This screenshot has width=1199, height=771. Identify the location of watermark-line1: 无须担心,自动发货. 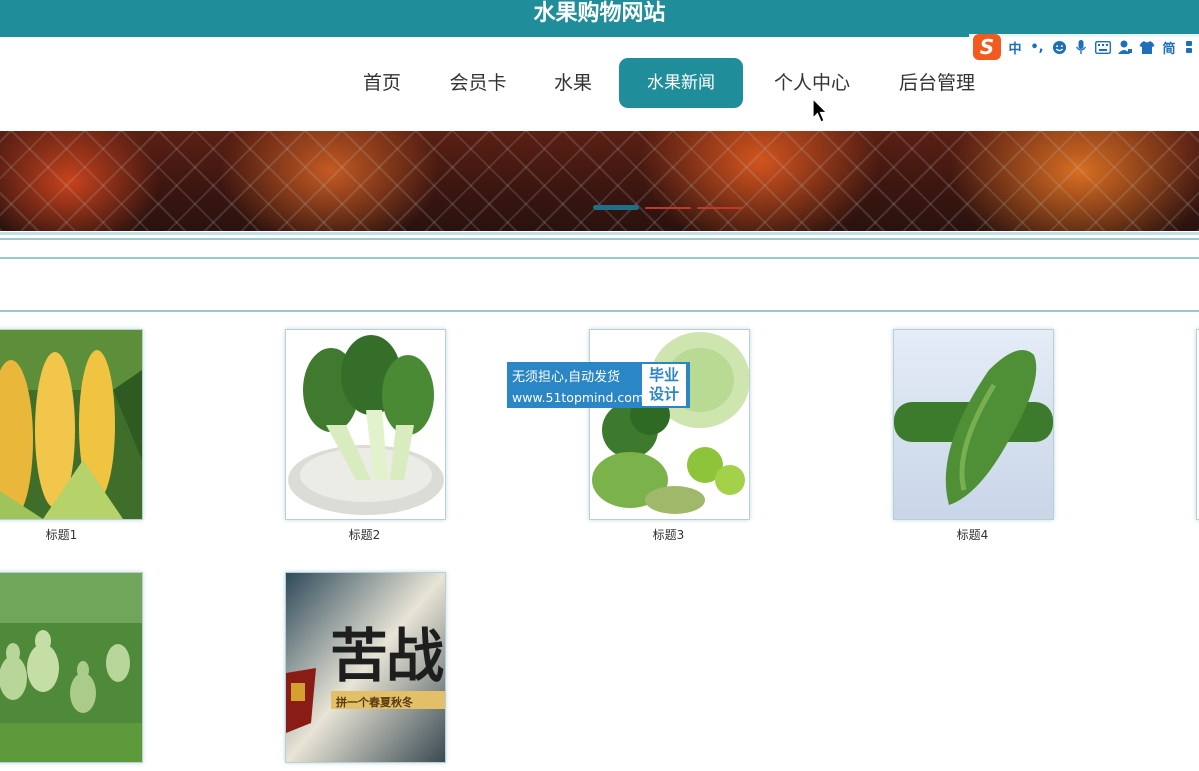
(566, 377).